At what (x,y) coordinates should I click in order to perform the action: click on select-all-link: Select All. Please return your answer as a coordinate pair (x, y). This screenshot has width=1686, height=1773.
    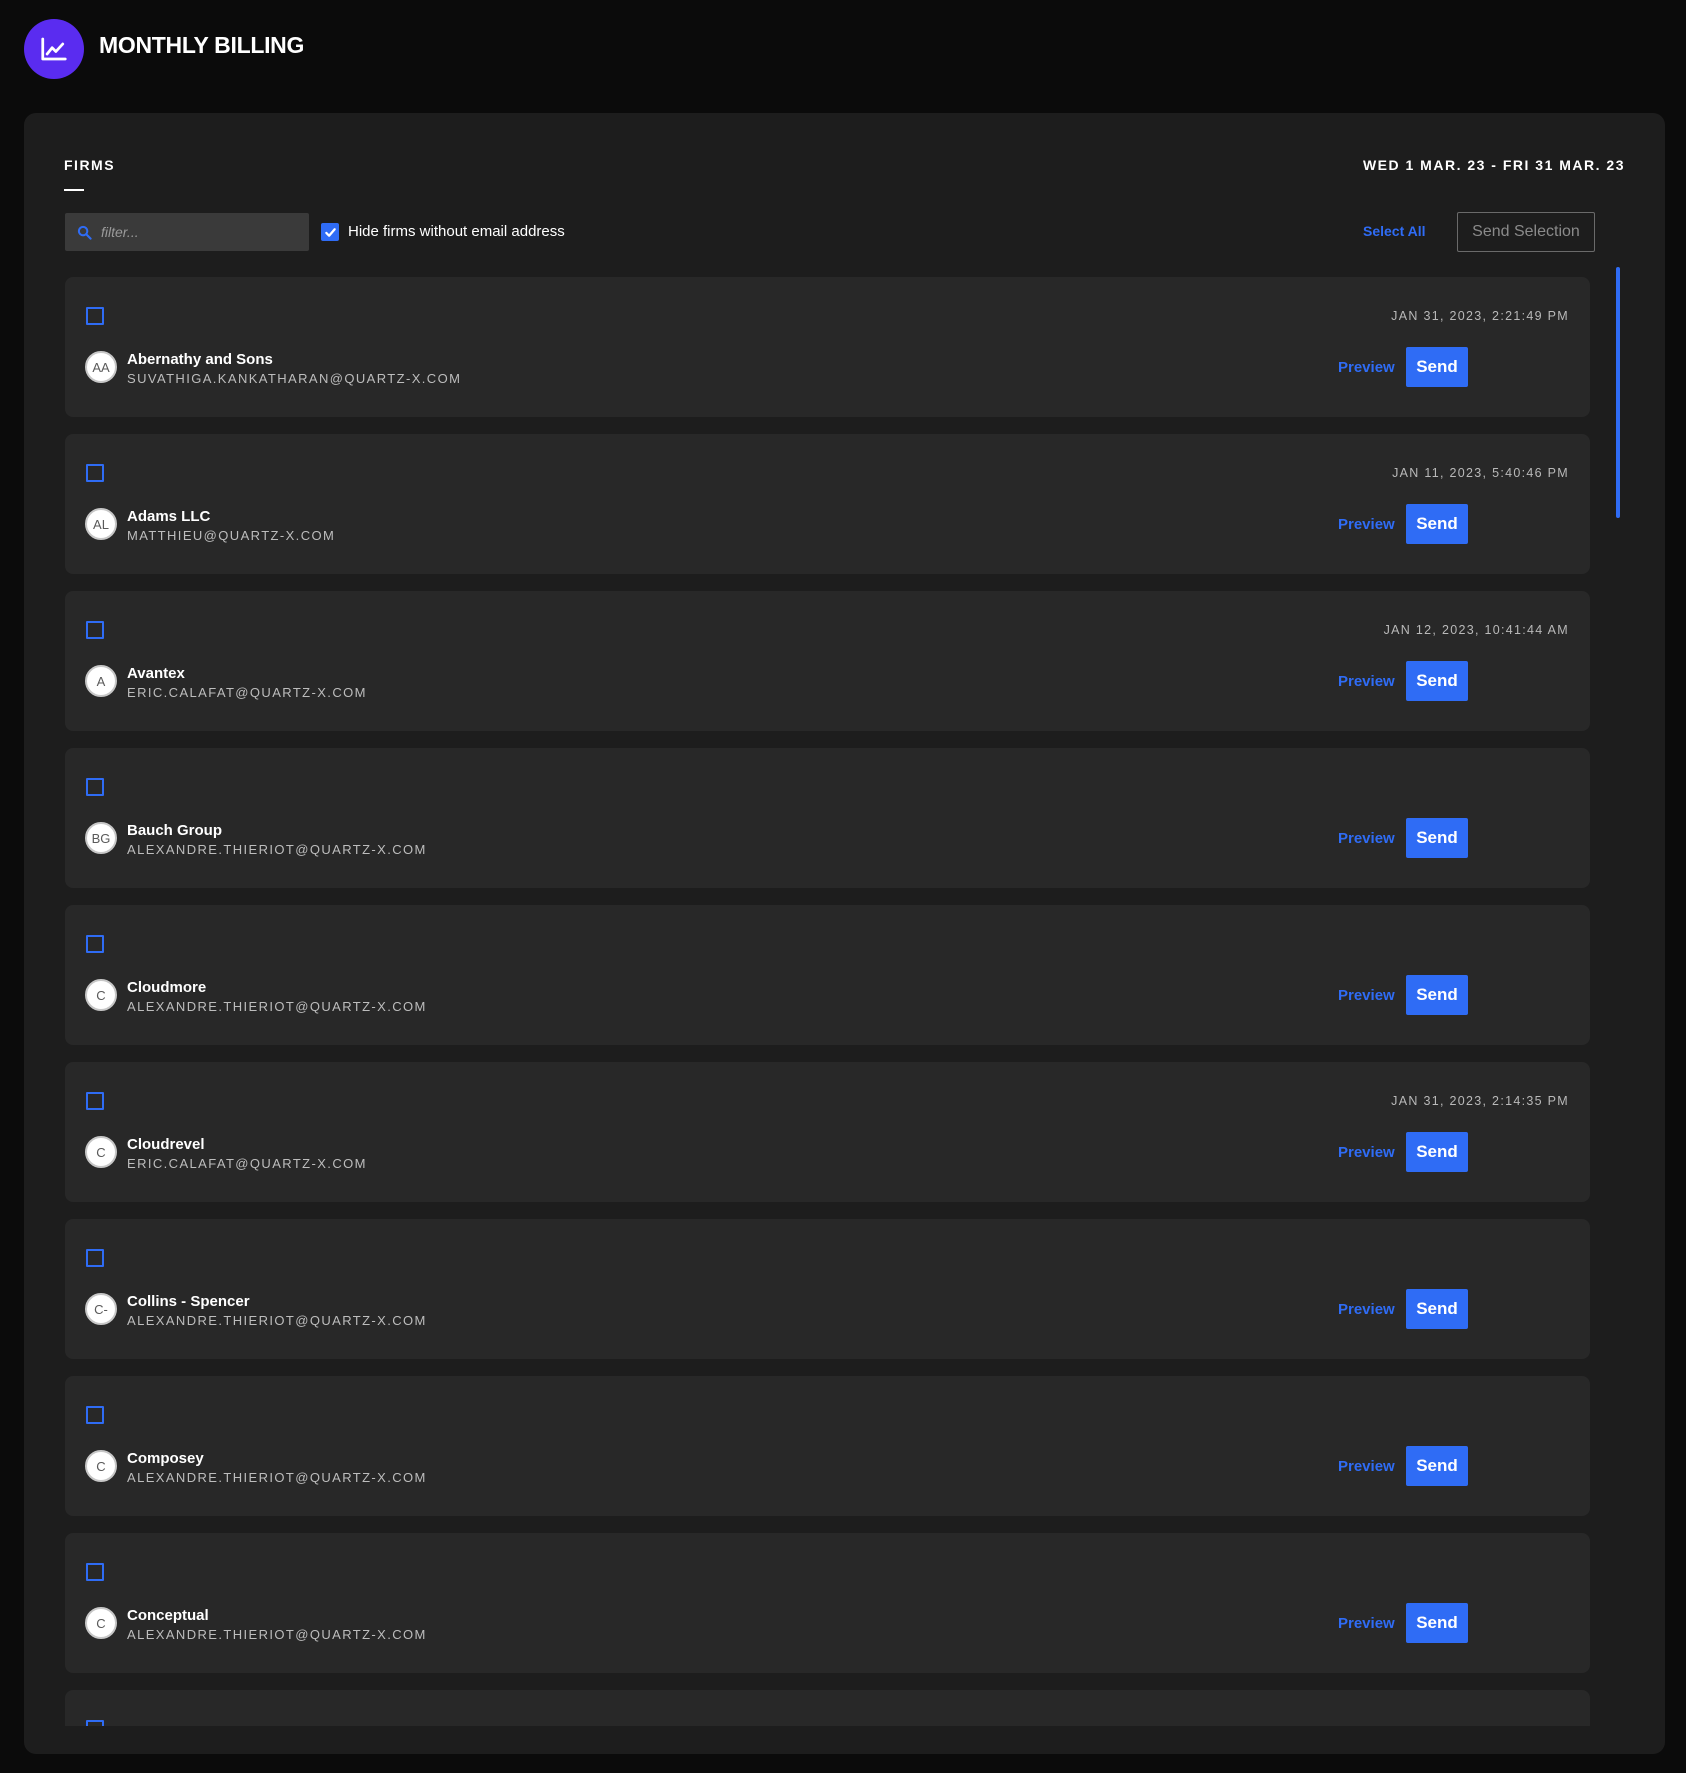
    Looking at the image, I should click on (1394, 231).